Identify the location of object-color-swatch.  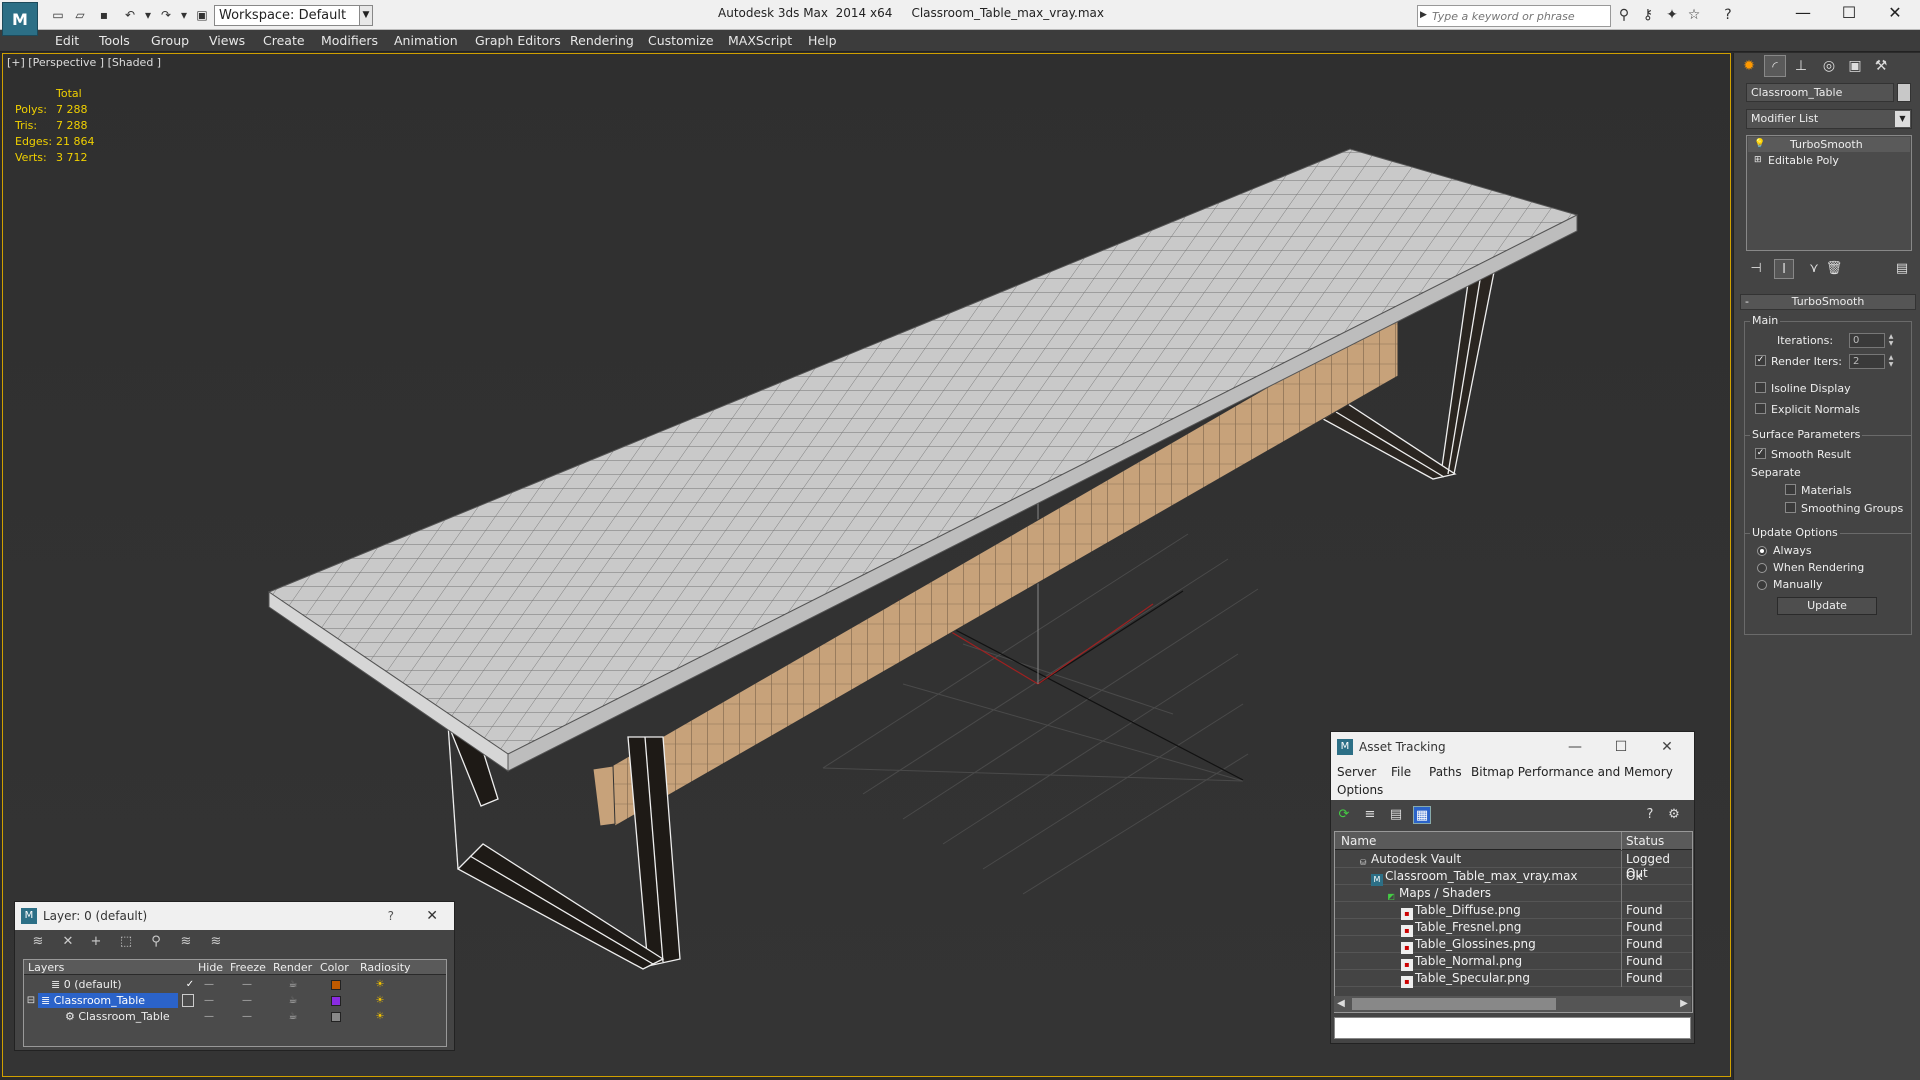
(1904, 92).